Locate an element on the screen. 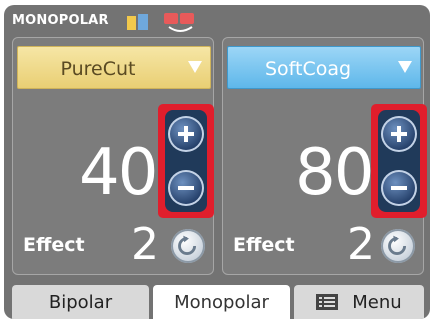  cut-power-value: 40 is located at coordinates (118, 173).